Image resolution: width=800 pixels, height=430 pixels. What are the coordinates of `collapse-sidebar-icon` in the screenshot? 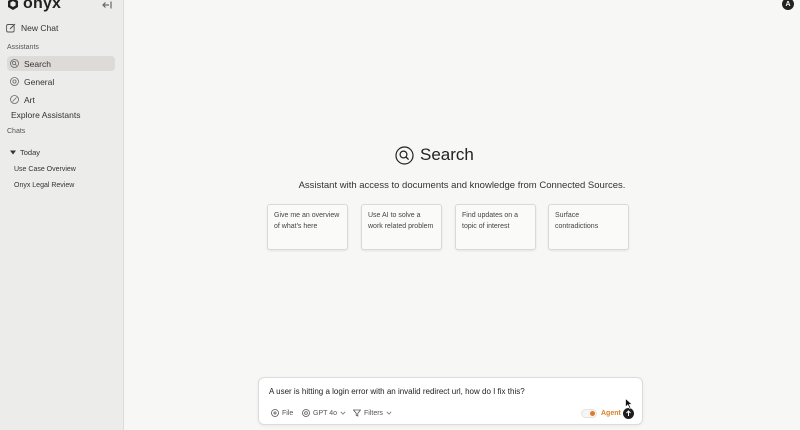 It's located at (107, 5).